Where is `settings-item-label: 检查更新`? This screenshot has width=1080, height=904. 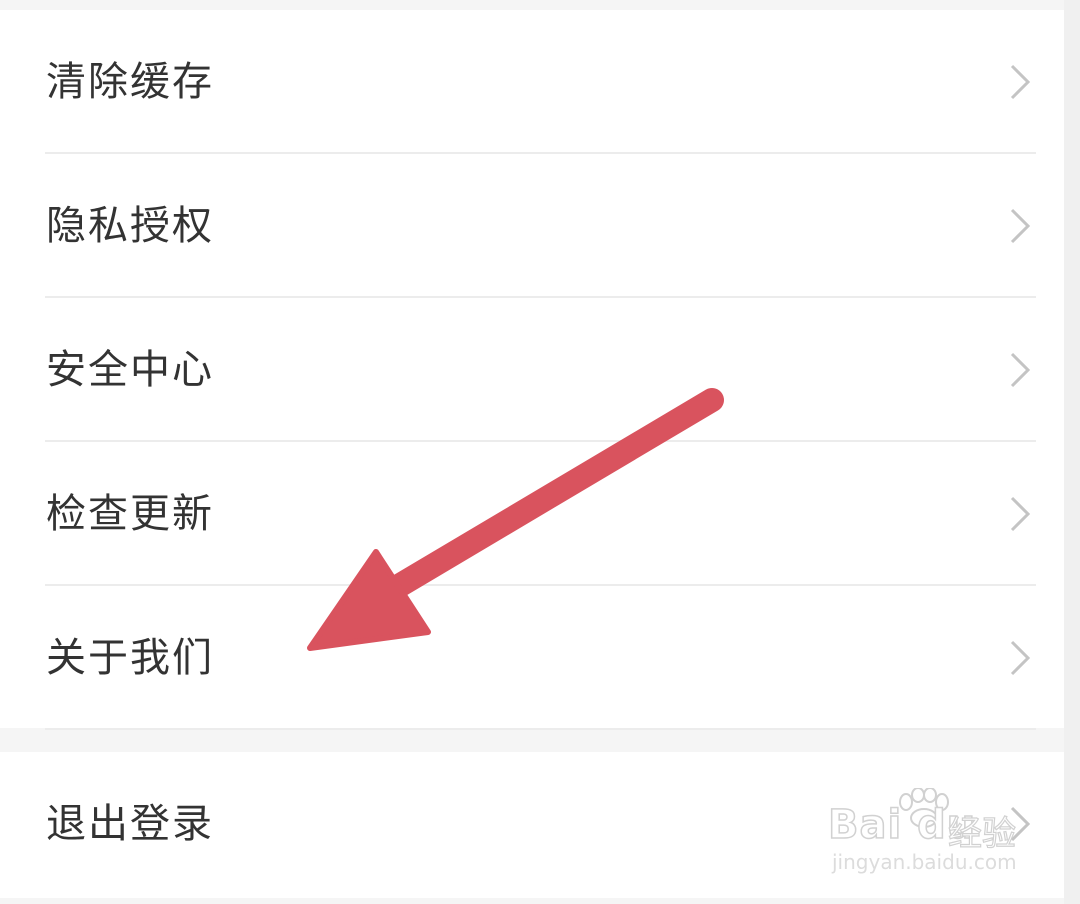
settings-item-label: 检查更新 is located at coordinates (130, 514).